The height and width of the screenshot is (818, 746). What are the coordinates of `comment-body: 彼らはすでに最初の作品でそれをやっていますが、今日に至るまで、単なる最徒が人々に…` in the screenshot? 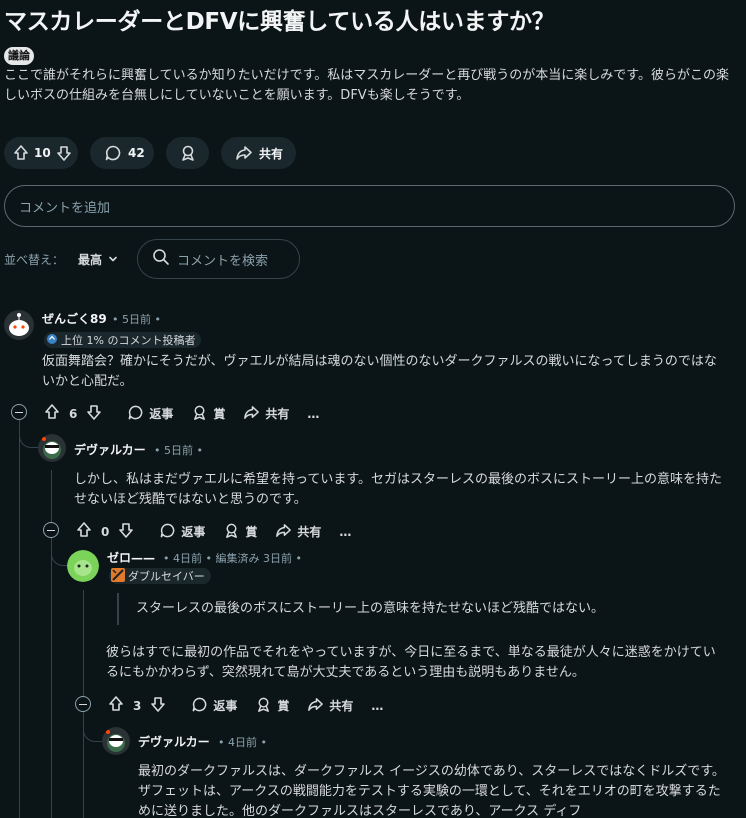 It's located at (411, 662).